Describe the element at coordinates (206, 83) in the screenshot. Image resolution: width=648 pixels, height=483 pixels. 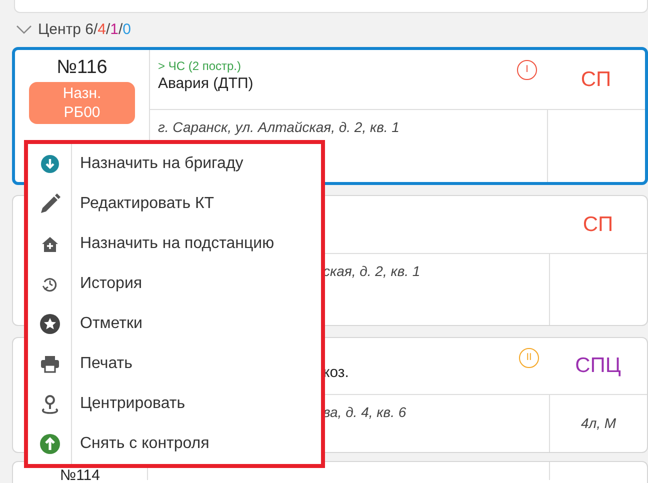
I see `call-title: Авария (ДТП)` at that location.